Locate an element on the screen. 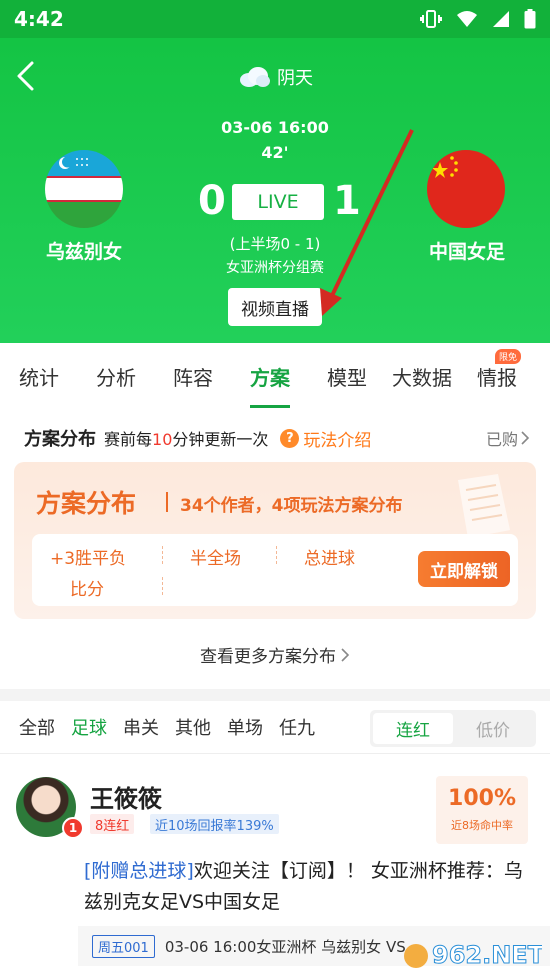 The height and width of the screenshot is (977, 550). update-note: 赛前每10分钟更新一次 is located at coordinates (186, 438).